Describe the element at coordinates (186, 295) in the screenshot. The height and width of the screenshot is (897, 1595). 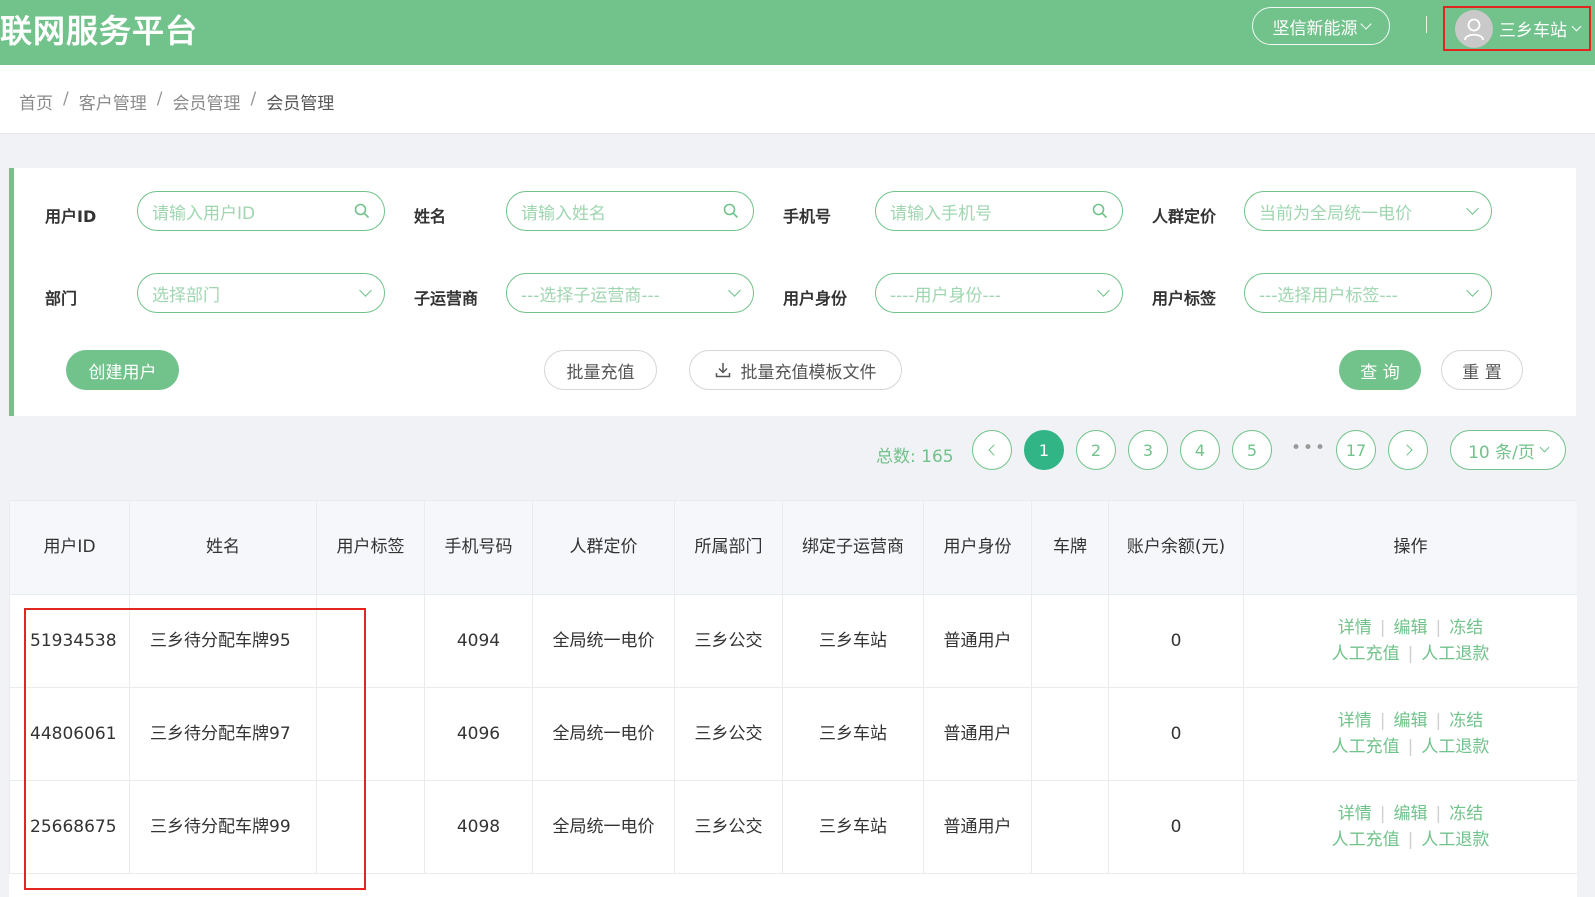
I see `department-placeholder: 选择部门` at that location.